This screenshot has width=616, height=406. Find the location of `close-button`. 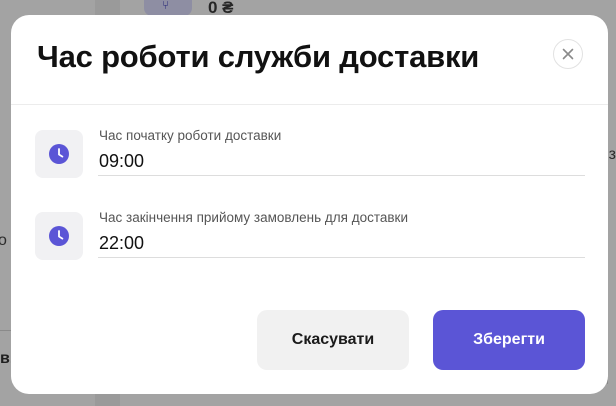

close-button is located at coordinates (568, 54).